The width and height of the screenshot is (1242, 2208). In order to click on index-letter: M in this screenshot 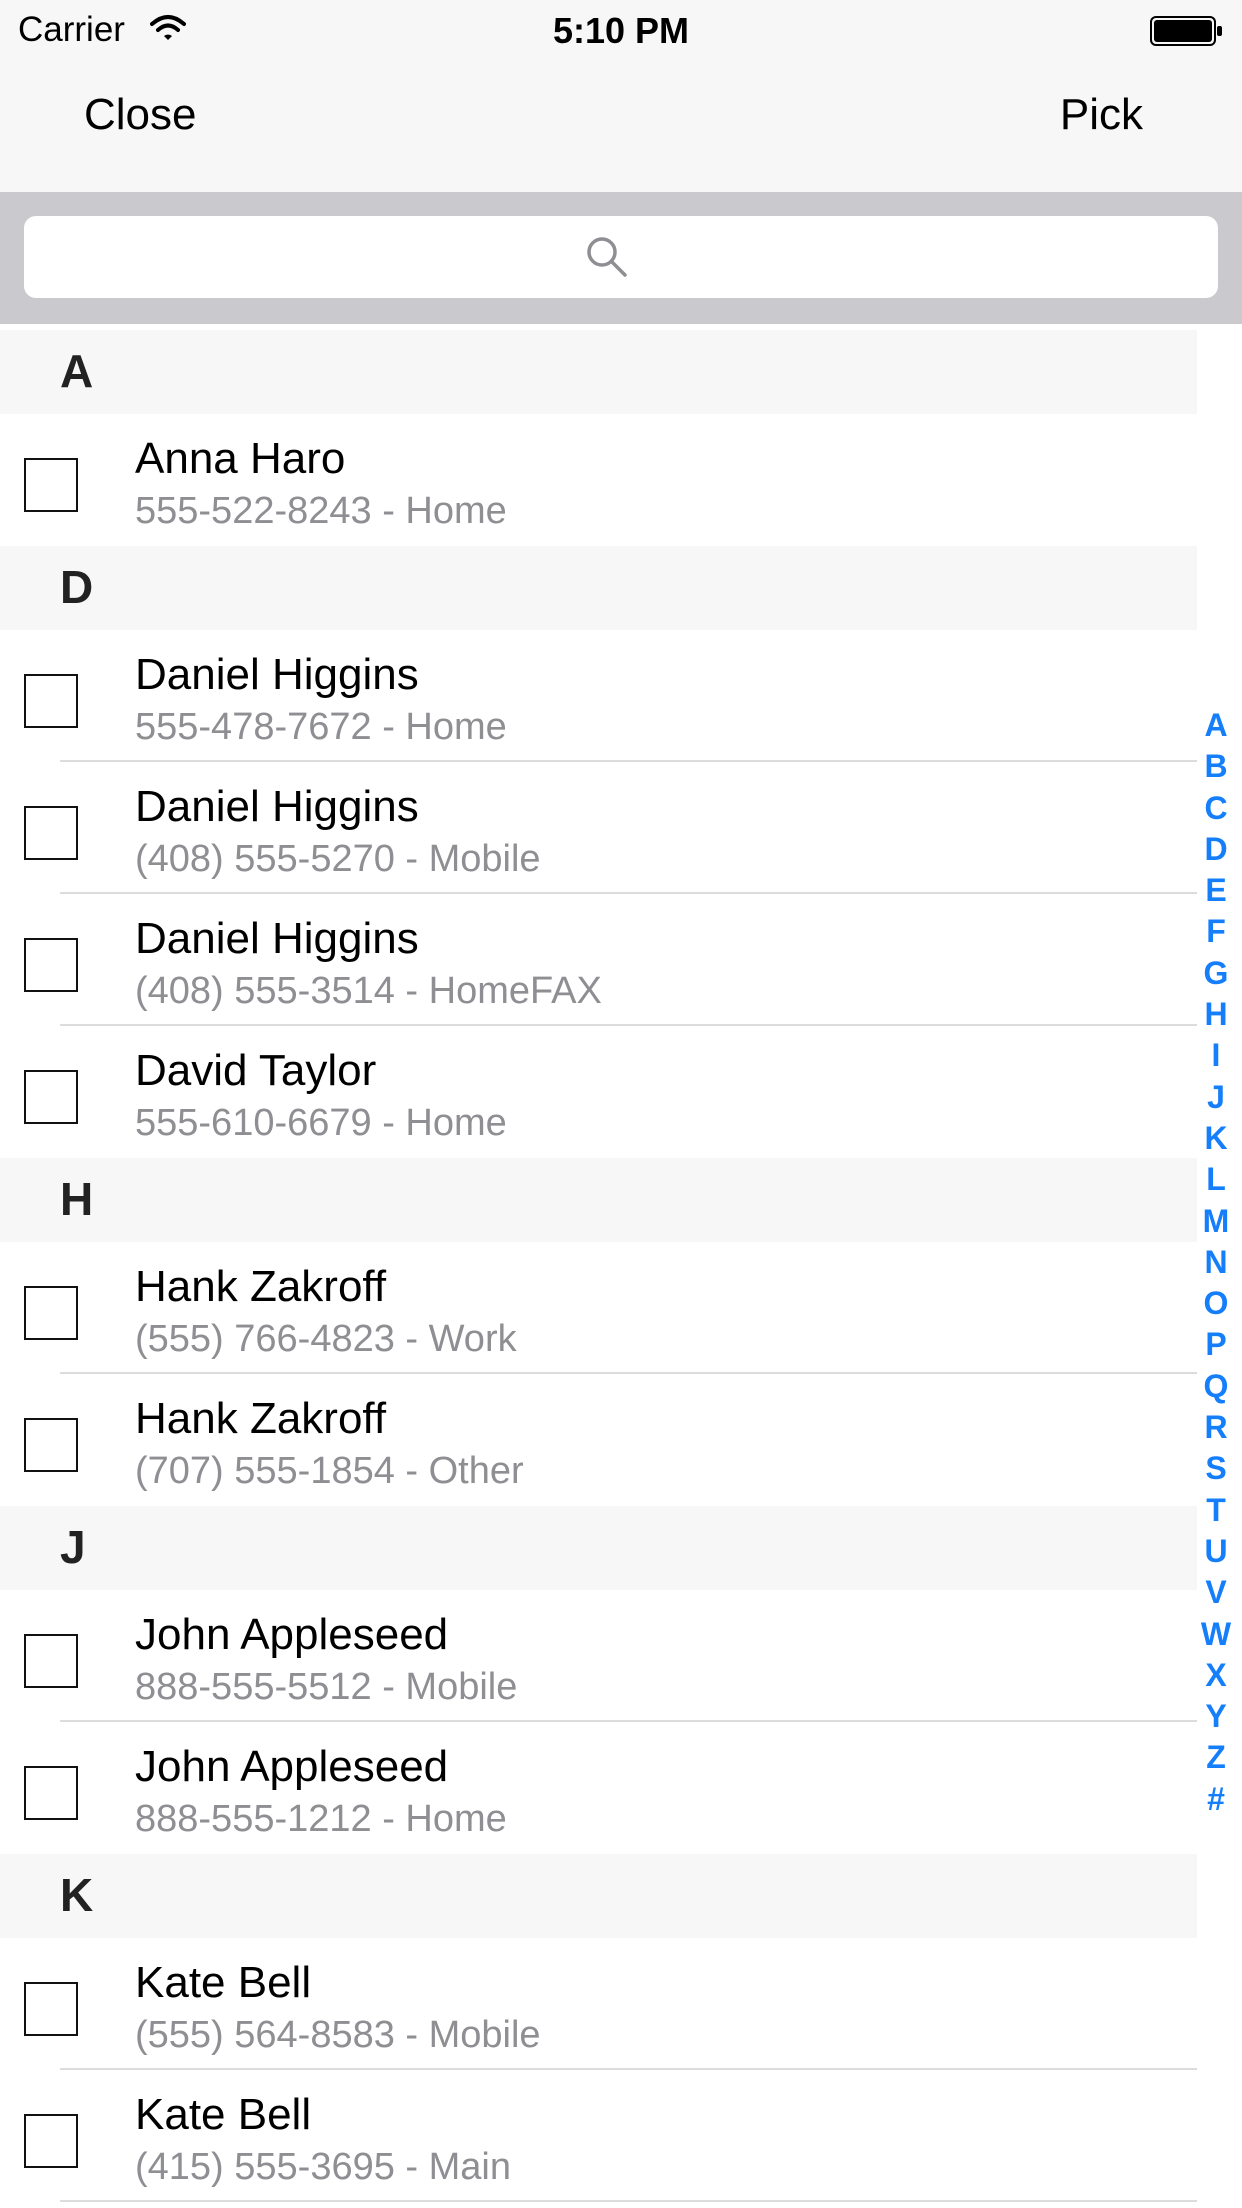, I will do `click(1216, 1221)`.